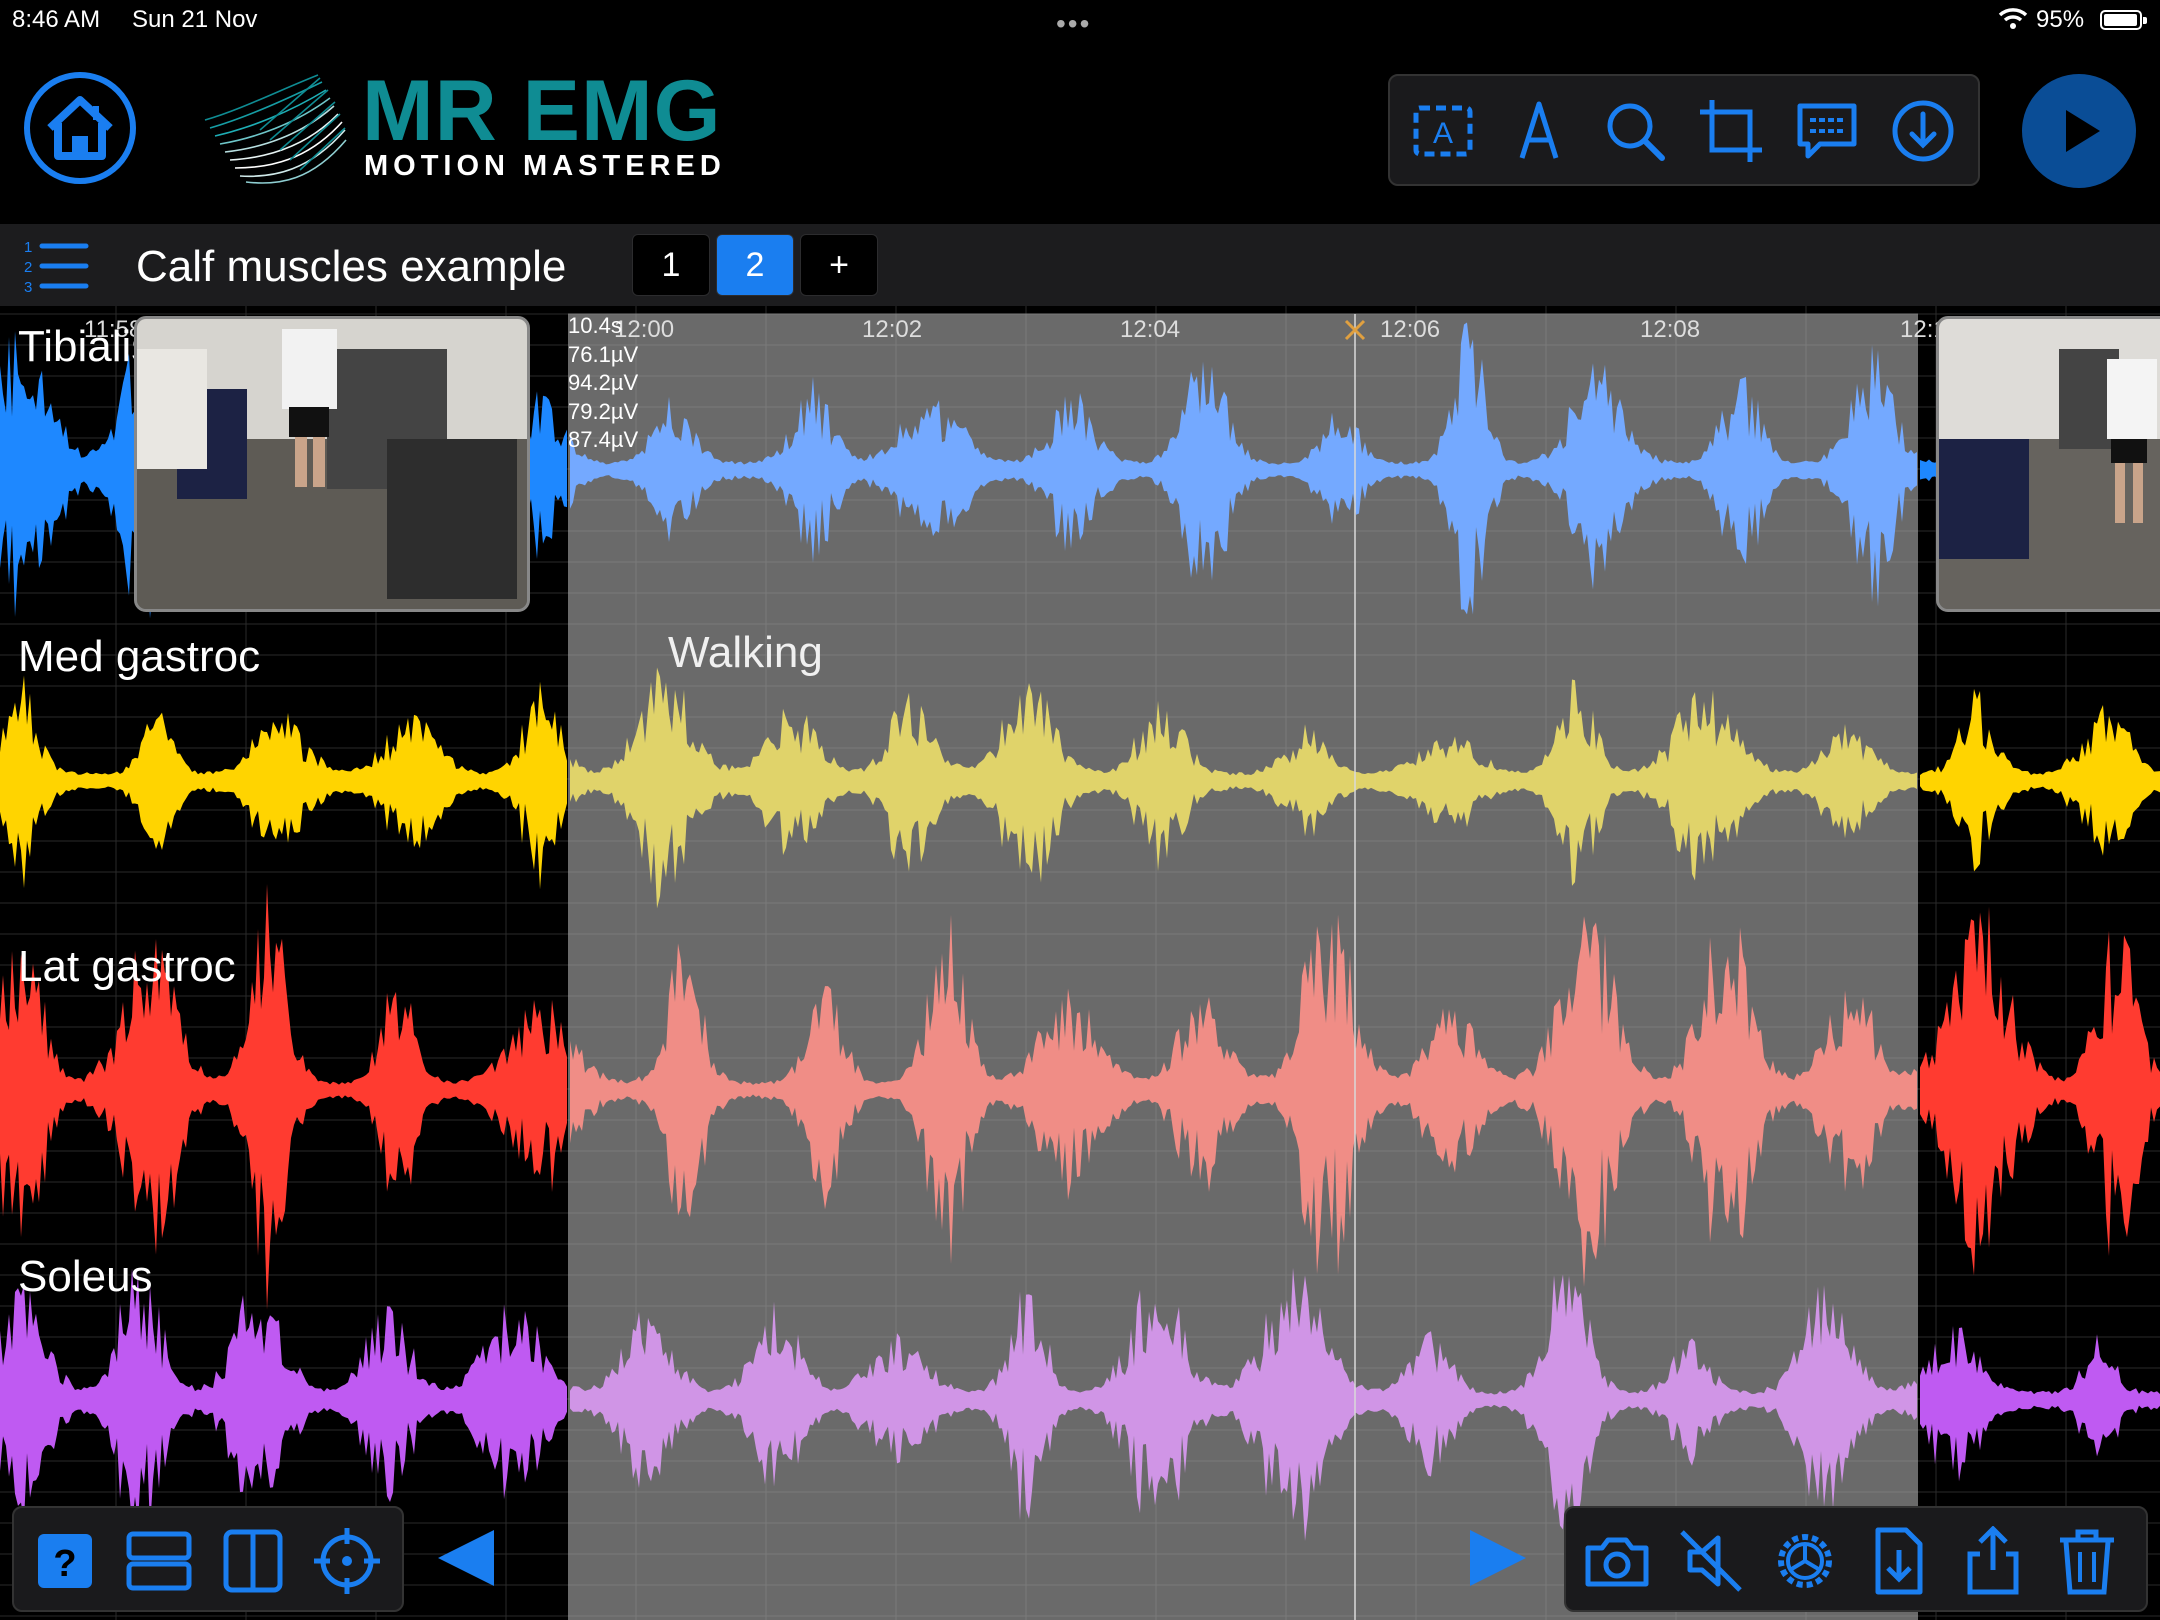  What do you see at coordinates (1539, 131) in the screenshot?
I see `pen-icon` at bounding box center [1539, 131].